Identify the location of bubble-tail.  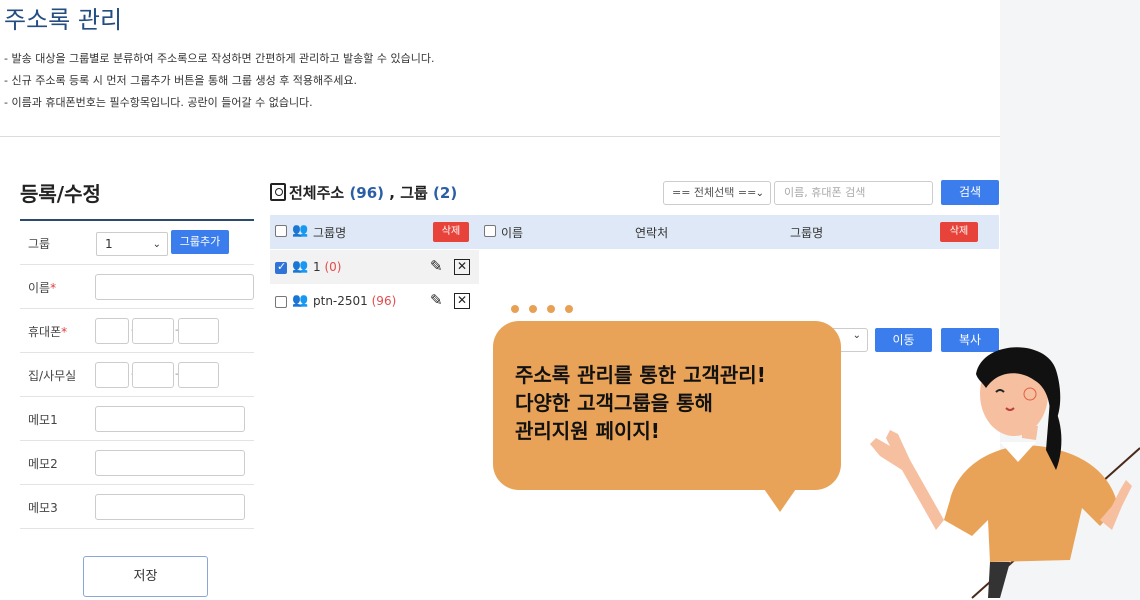
(780, 499).